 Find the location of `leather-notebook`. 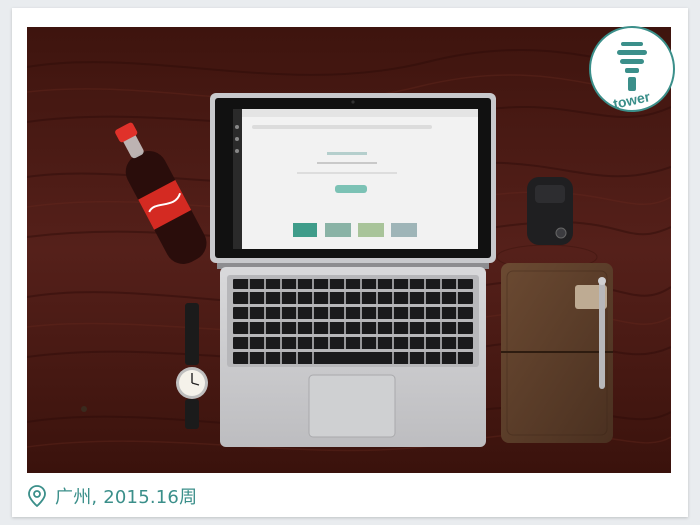

leather-notebook is located at coordinates (557, 353).